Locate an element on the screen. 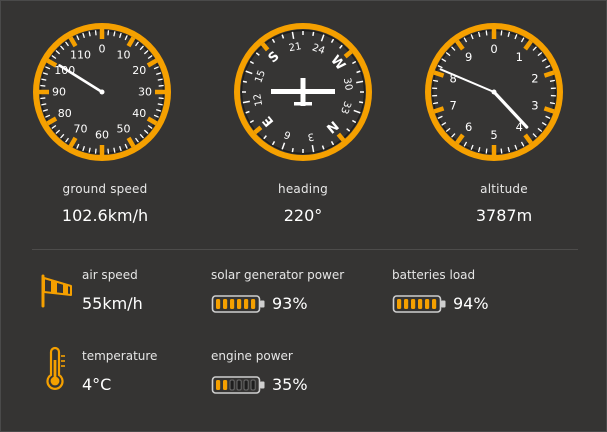  altitude-numeral: 6 is located at coordinates (468, 127).